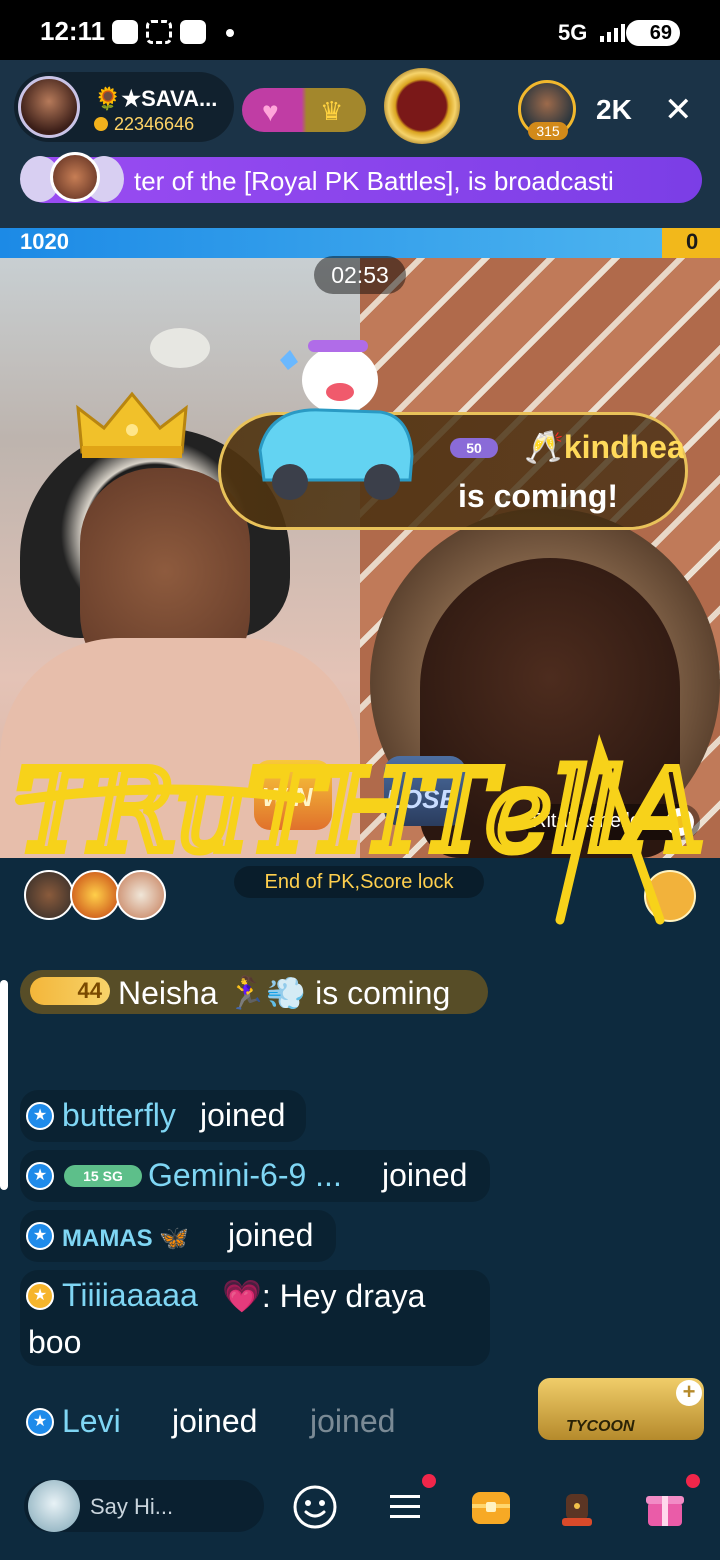  What do you see at coordinates (586, 821) in the screenshot?
I see `opponent-name: Rital ashelle` at bounding box center [586, 821].